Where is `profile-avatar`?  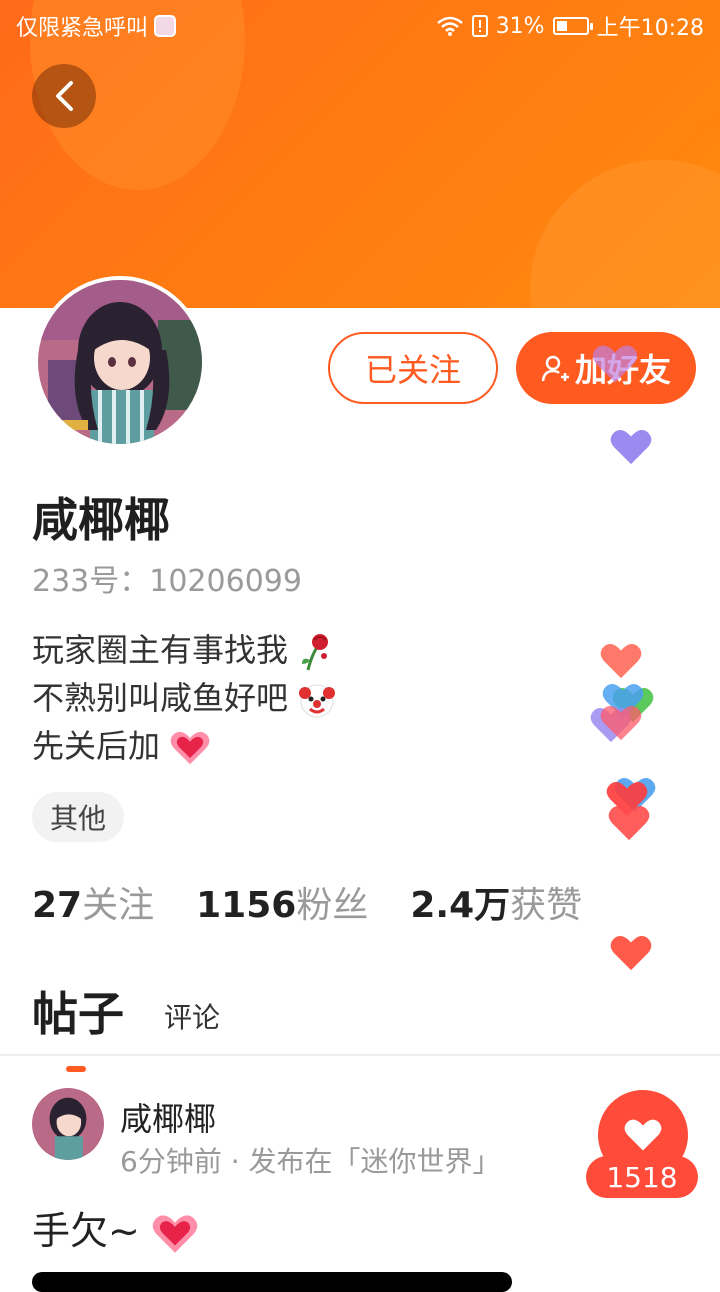 profile-avatar is located at coordinates (120, 362).